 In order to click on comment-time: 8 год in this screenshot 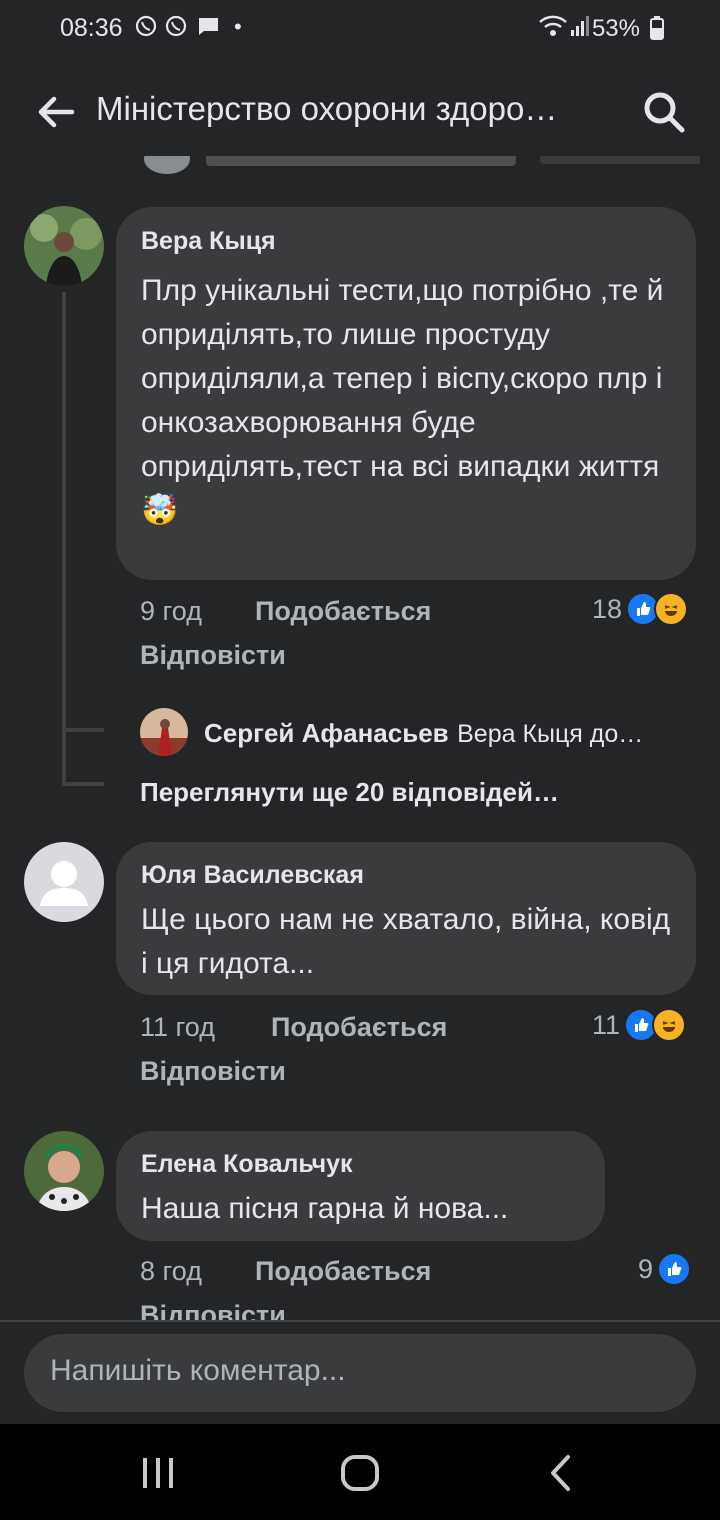, I will do `click(171, 1271)`.